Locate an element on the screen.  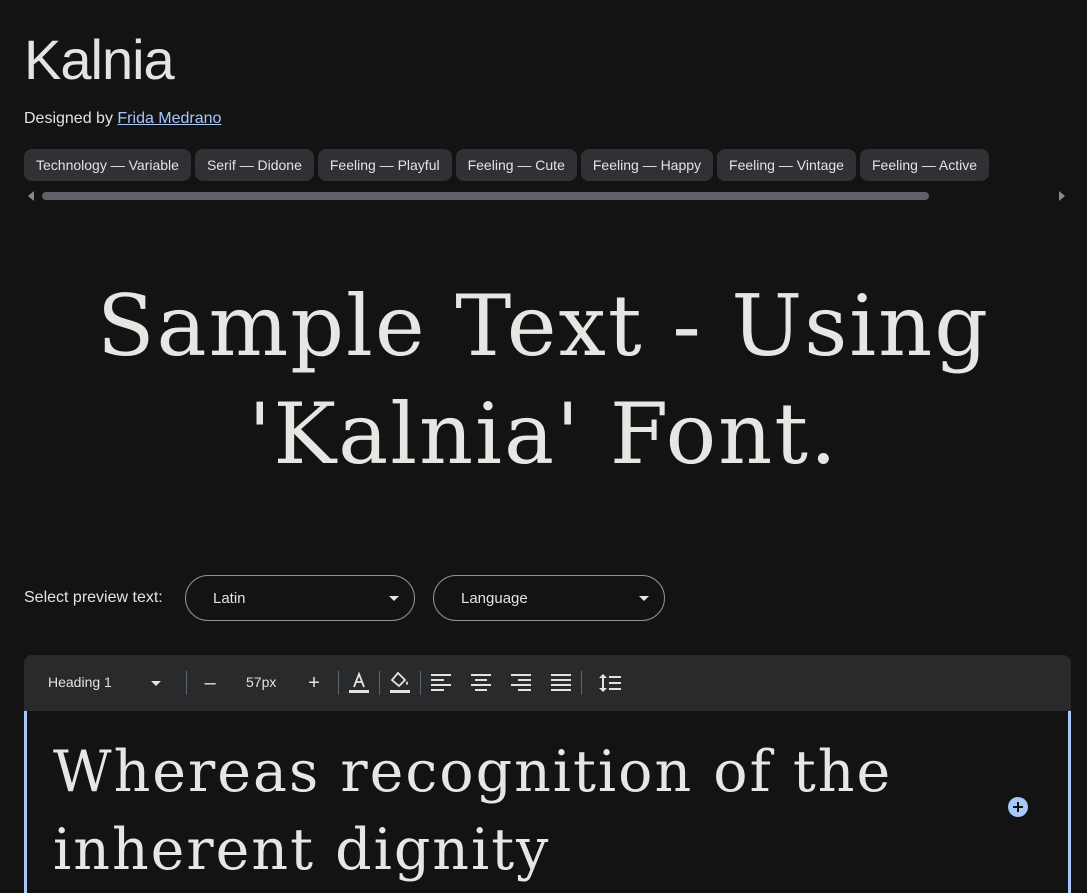
text-color-icon is located at coordinates (359, 683).